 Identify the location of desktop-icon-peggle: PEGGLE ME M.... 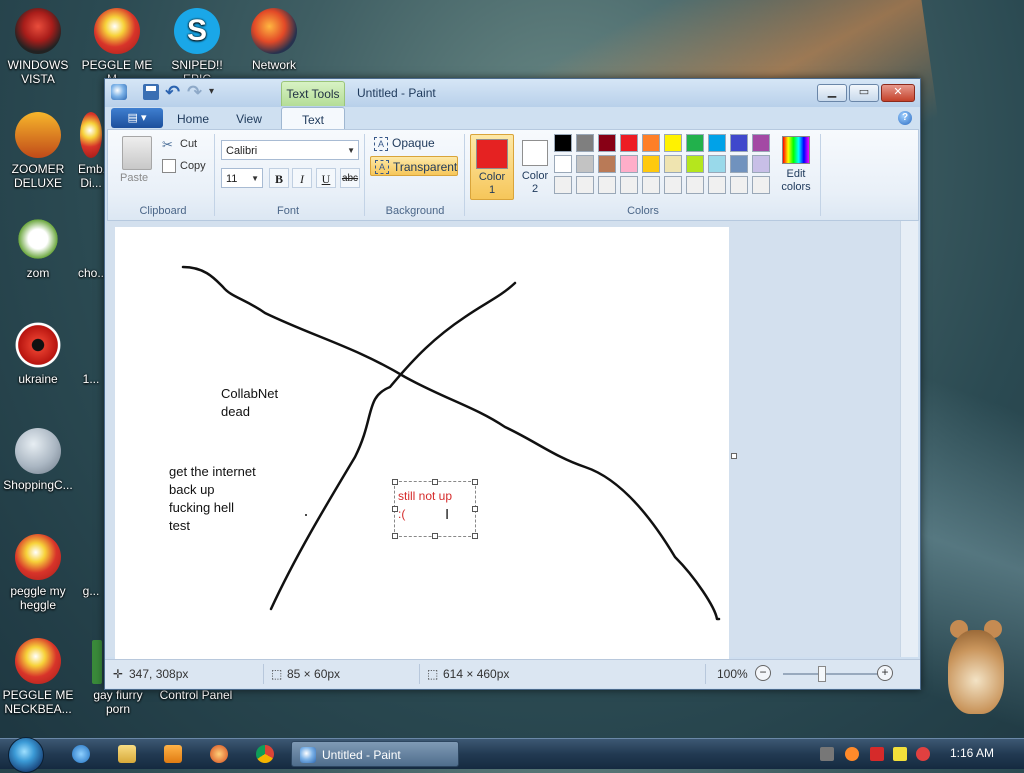
(117, 47).